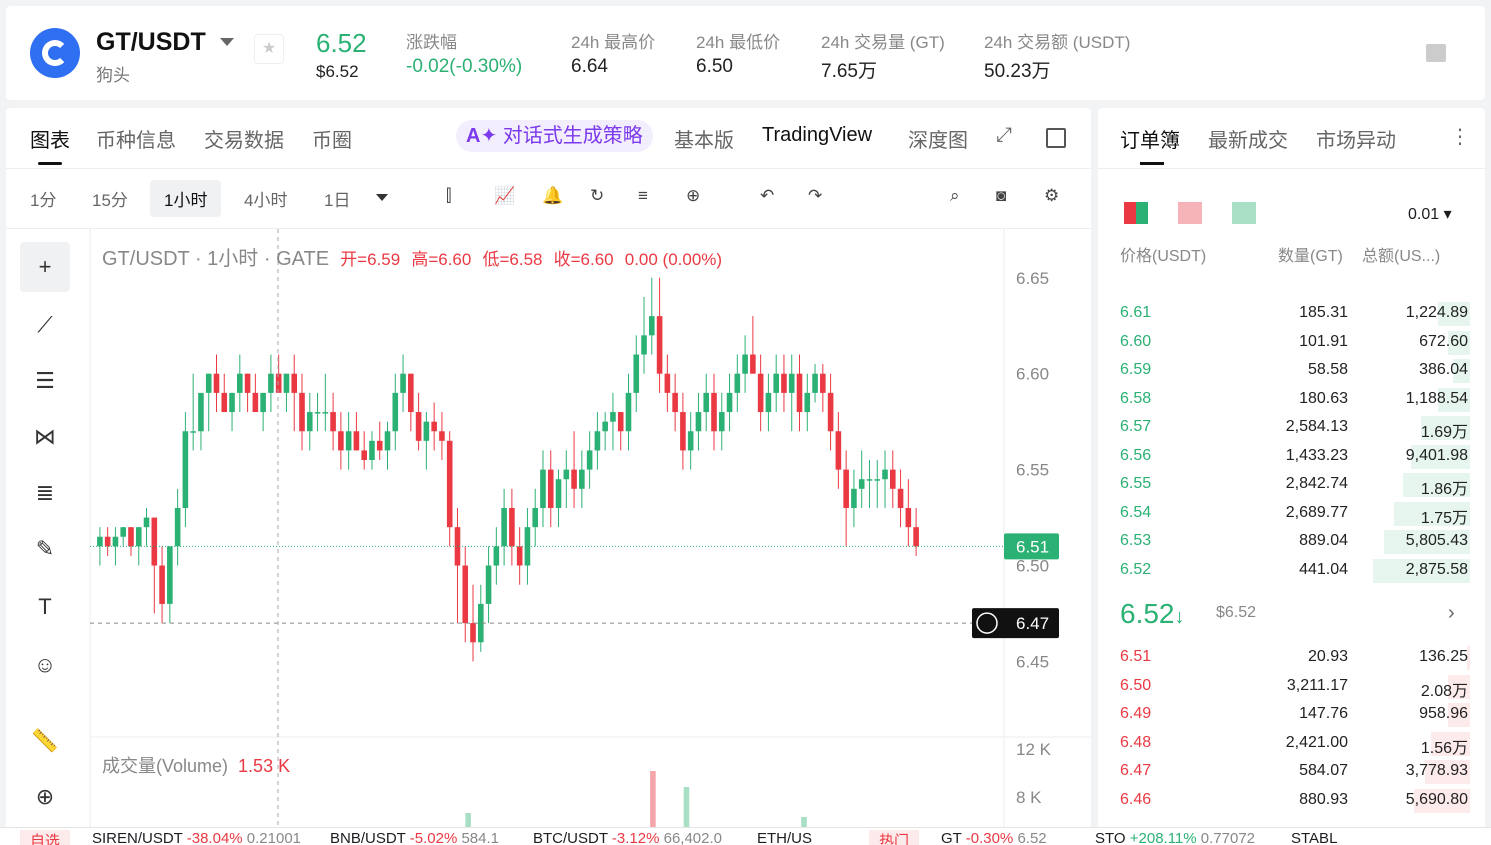 This screenshot has height=845, width=1491. I want to click on window-icon, so click(1056, 138).